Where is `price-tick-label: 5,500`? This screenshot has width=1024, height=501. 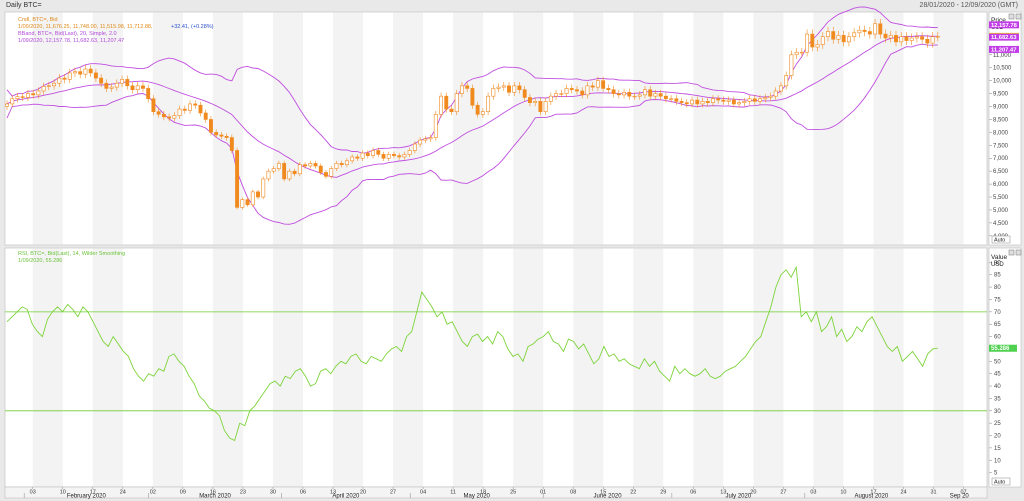
price-tick-label: 5,500 is located at coordinates (1001, 198).